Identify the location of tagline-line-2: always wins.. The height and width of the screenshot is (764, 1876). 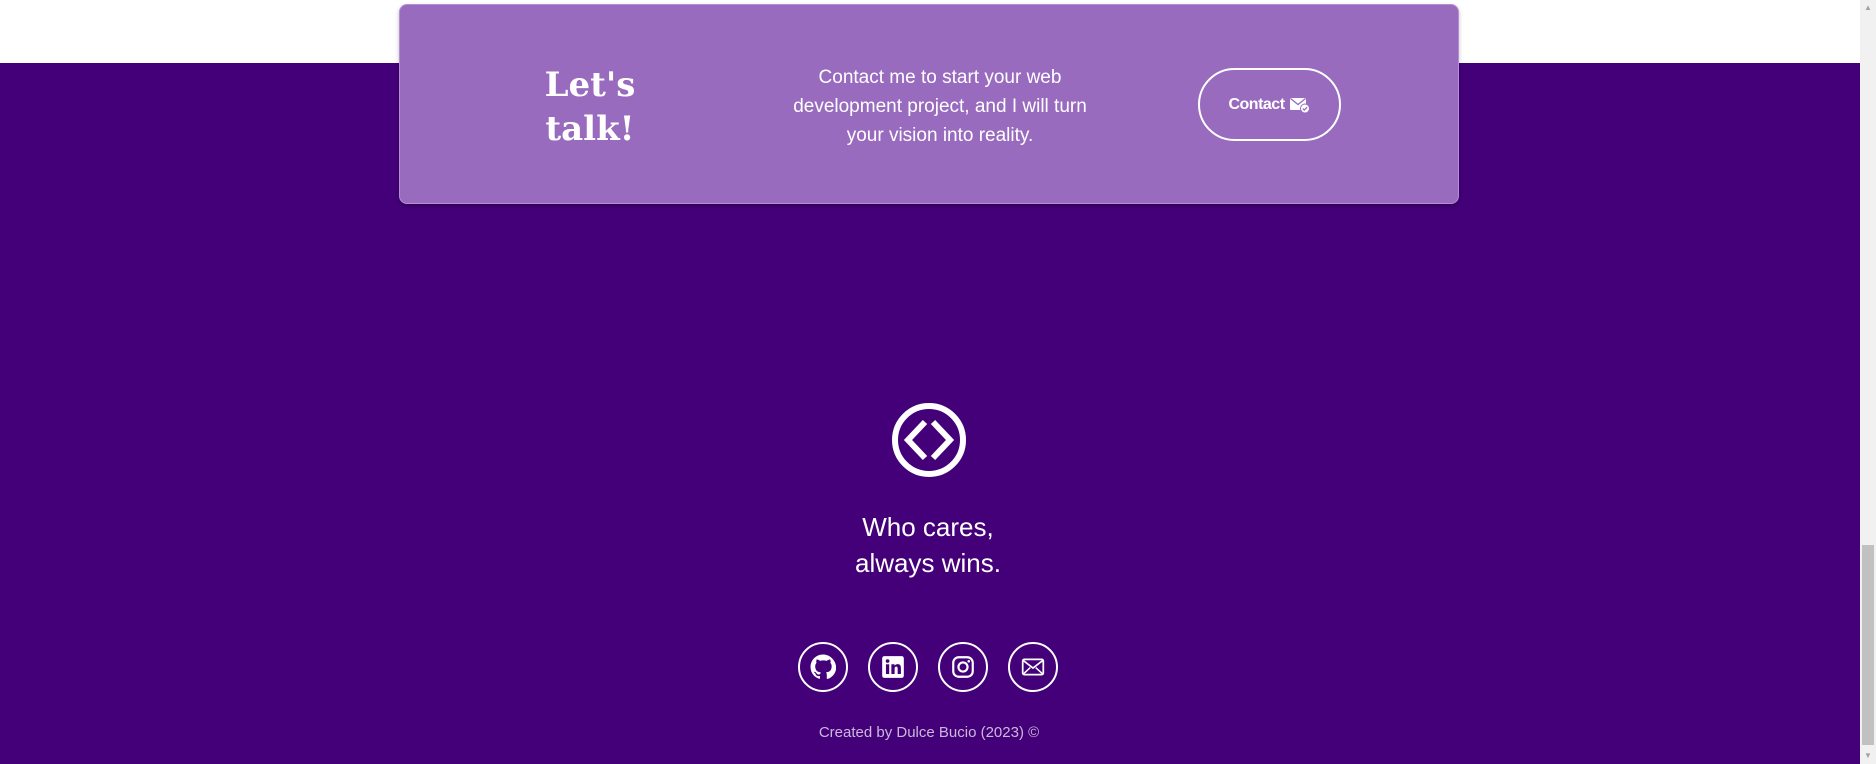
(928, 563).